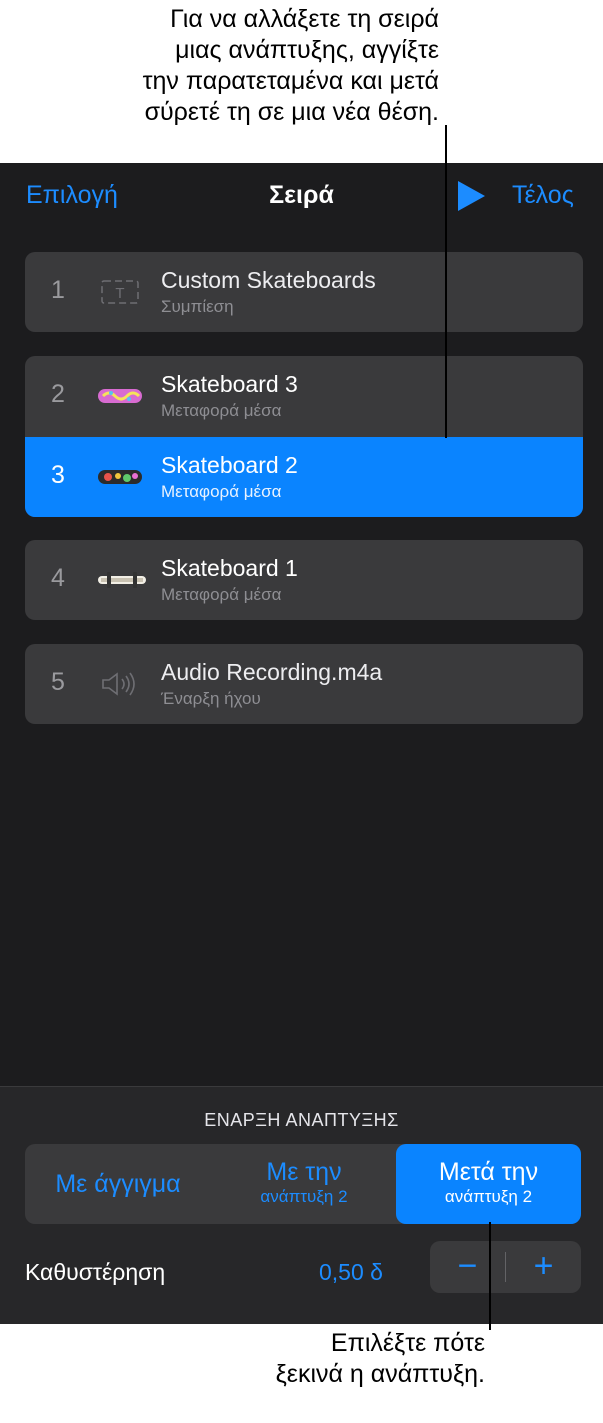 This screenshot has width=603, height=1423. Describe the element at coordinates (543, 195) in the screenshot. I see `done-button: Τέλος` at that location.